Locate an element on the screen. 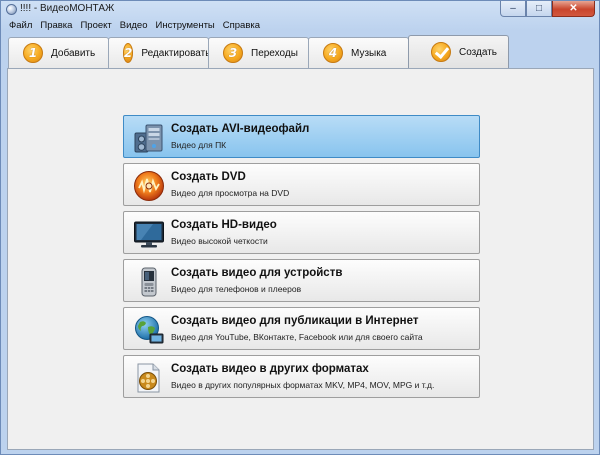 This screenshot has height=455, width=600. close-button: ✕ is located at coordinates (573, 9).